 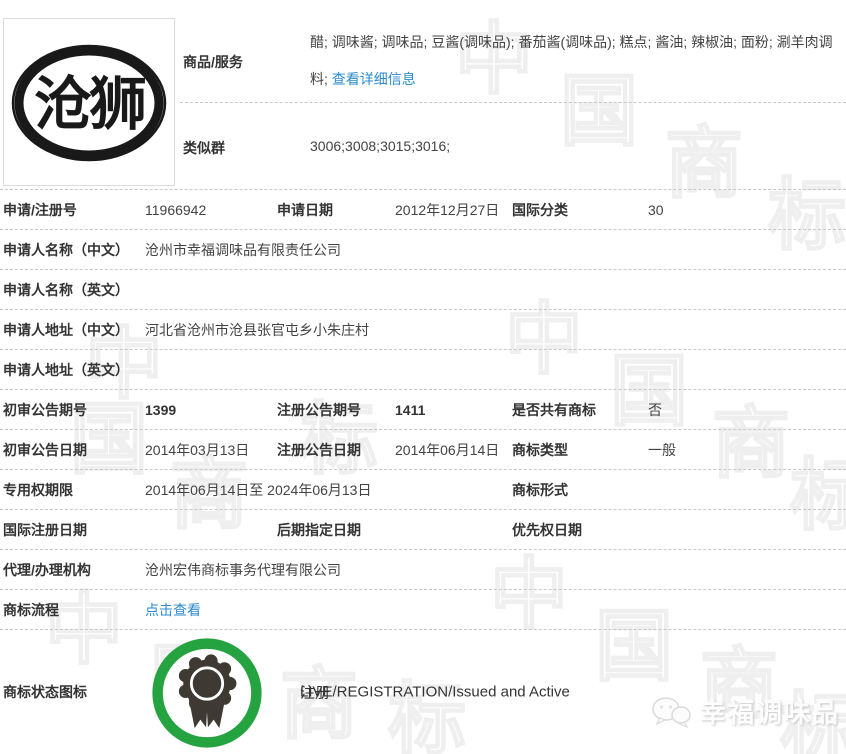 I want to click on field-label: 注册公告期号, so click(x=319, y=409).